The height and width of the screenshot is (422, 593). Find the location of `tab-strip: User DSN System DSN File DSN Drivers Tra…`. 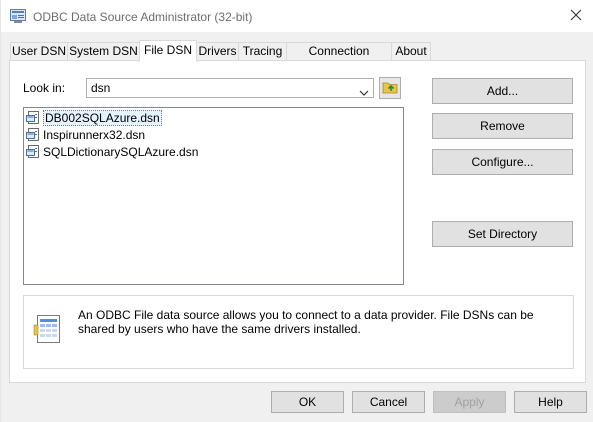

tab-strip: User DSN System DSN File DSN Drivers Tra… is located at coordinates (290, 57).